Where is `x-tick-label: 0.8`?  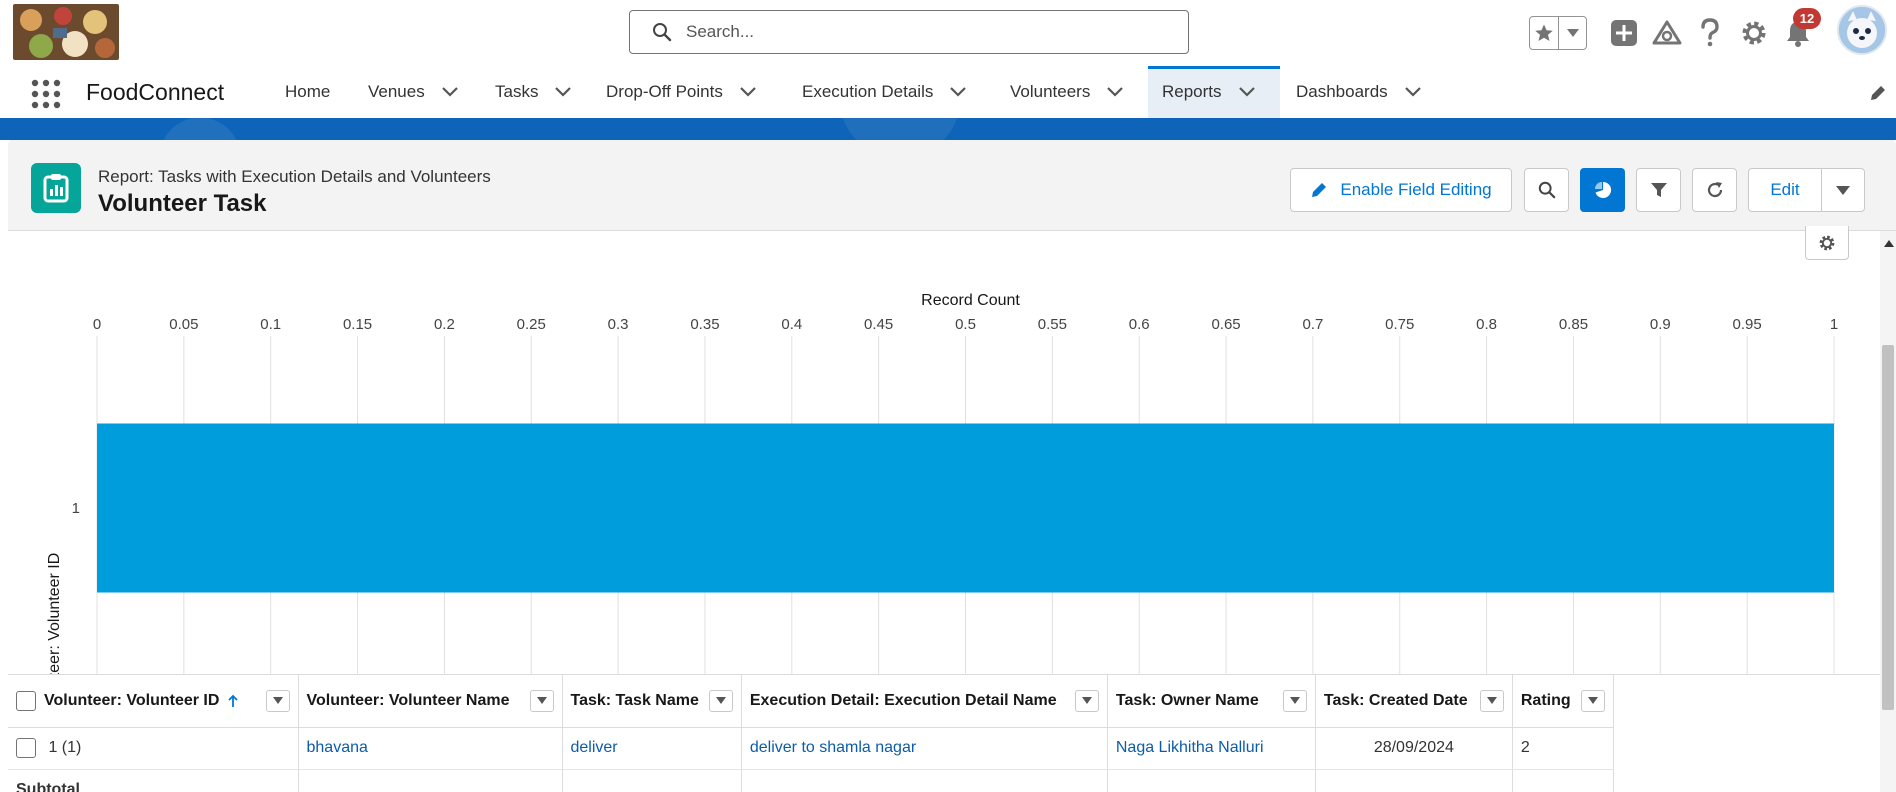 x-tick-label: 0.8 is located at coordinates (1486, 324).